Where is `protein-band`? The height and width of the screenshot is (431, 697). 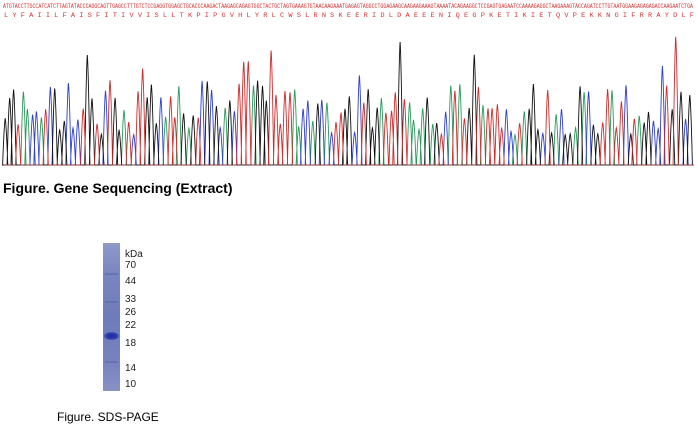
protein-band is located at coordinates (111, 336).